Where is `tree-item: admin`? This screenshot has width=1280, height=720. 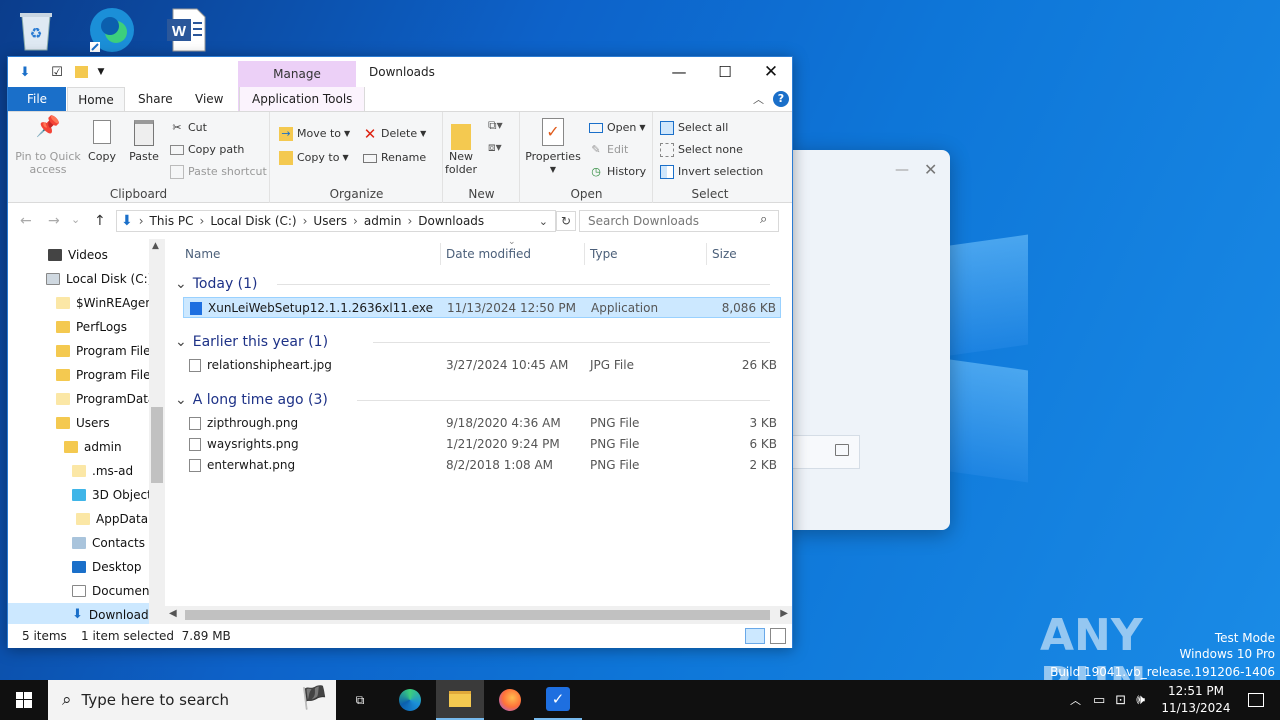
tree-item: admin is located at coordinates (93, 447).